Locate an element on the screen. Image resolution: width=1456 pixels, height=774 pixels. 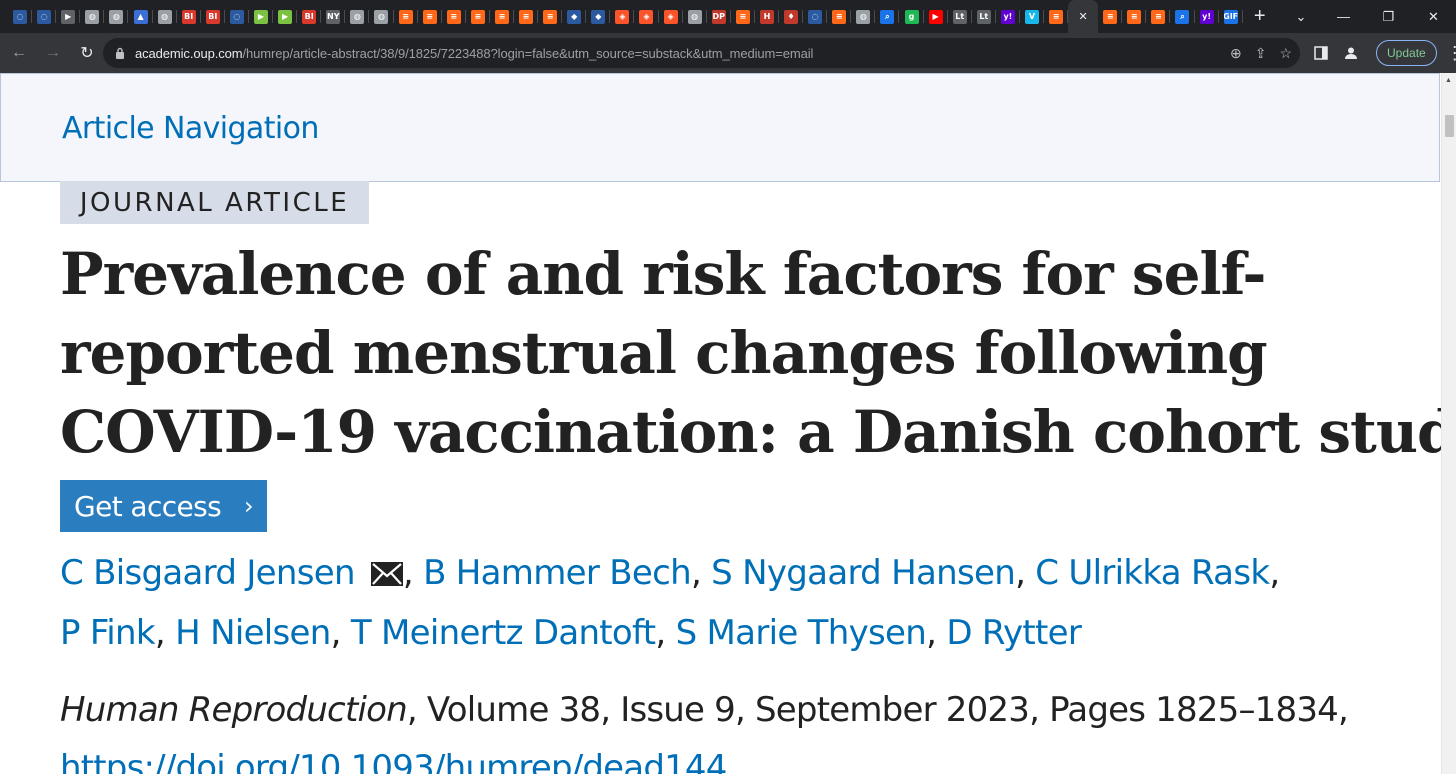
forward-button: → is located at coordinates (53, 53).